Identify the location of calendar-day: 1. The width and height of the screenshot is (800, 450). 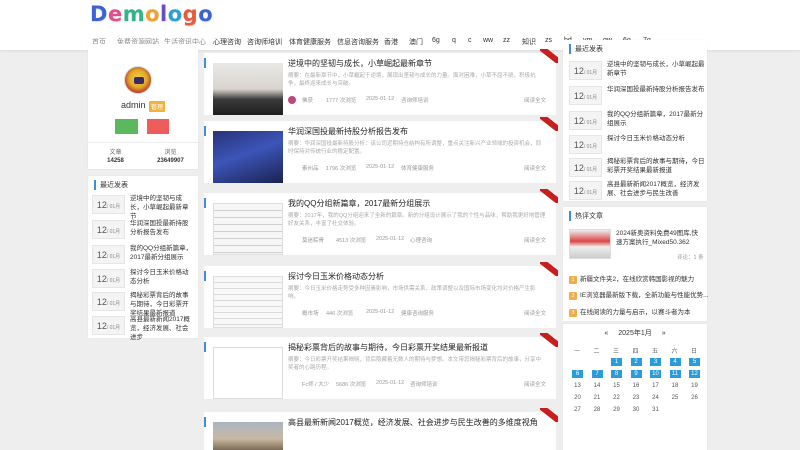
(616, 362).